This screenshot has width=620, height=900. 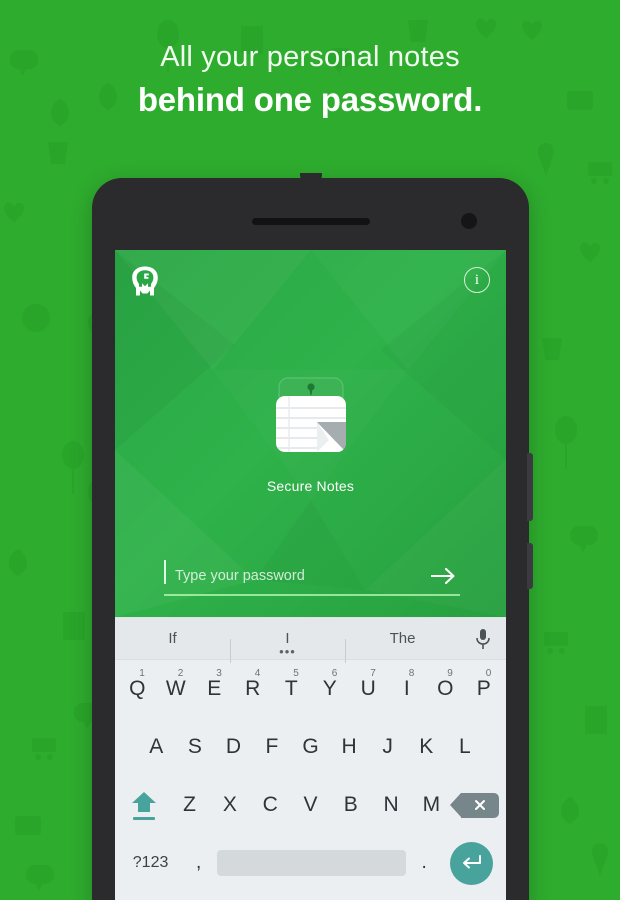 I want to click on key-i-number: 8, so click(x=411, y=673).